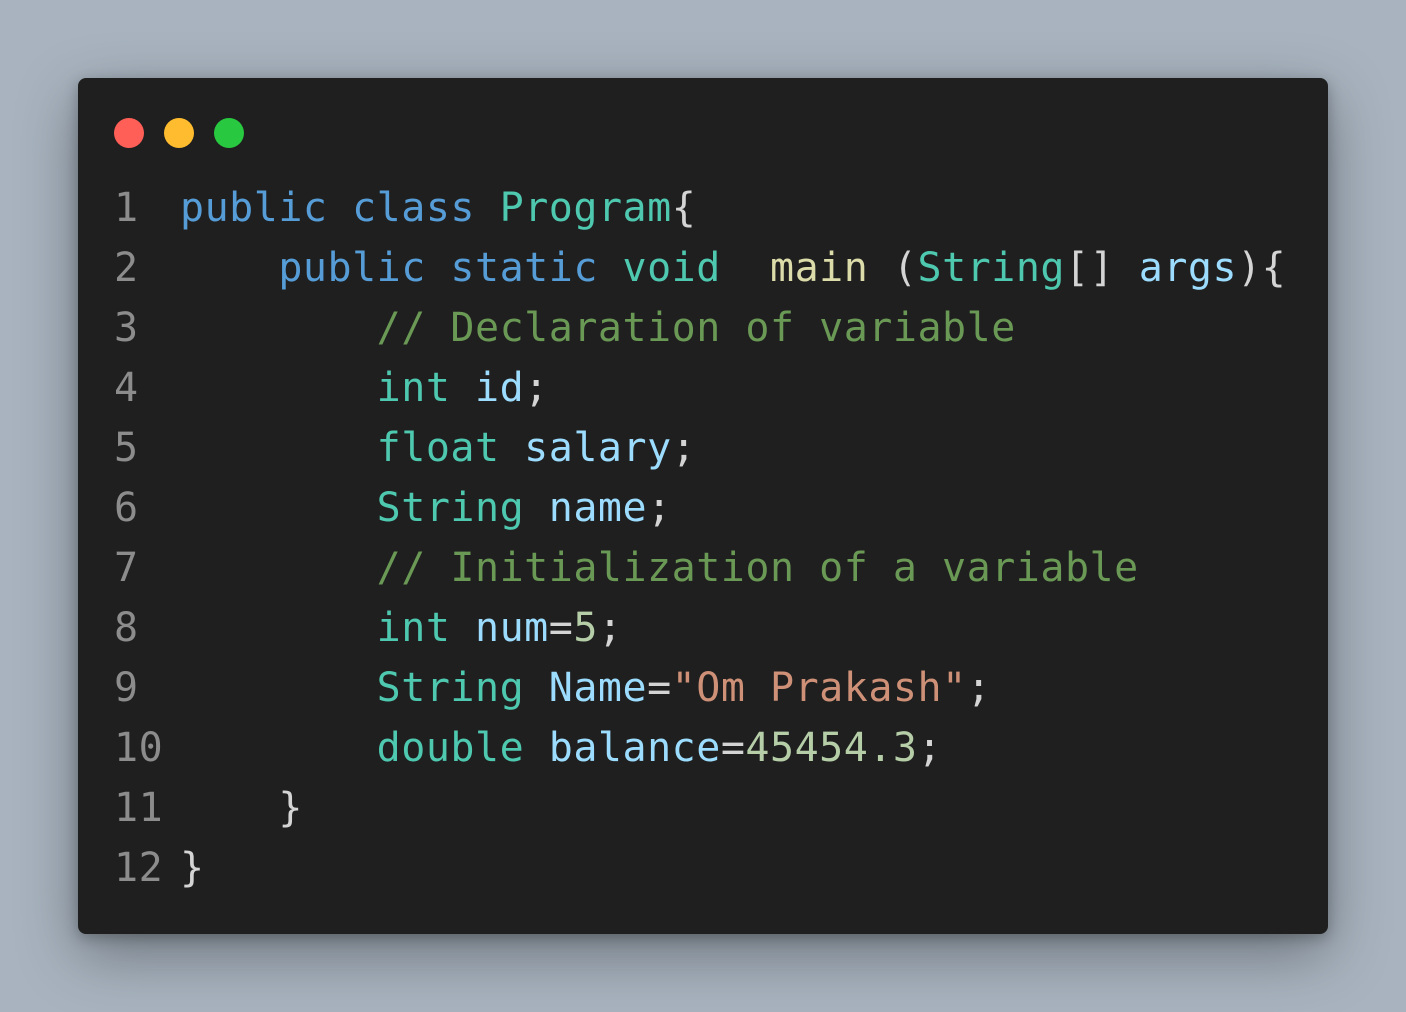 This screenshot has height=1012, width=1406. I want to click on code-token: args, so click(1188, 268).